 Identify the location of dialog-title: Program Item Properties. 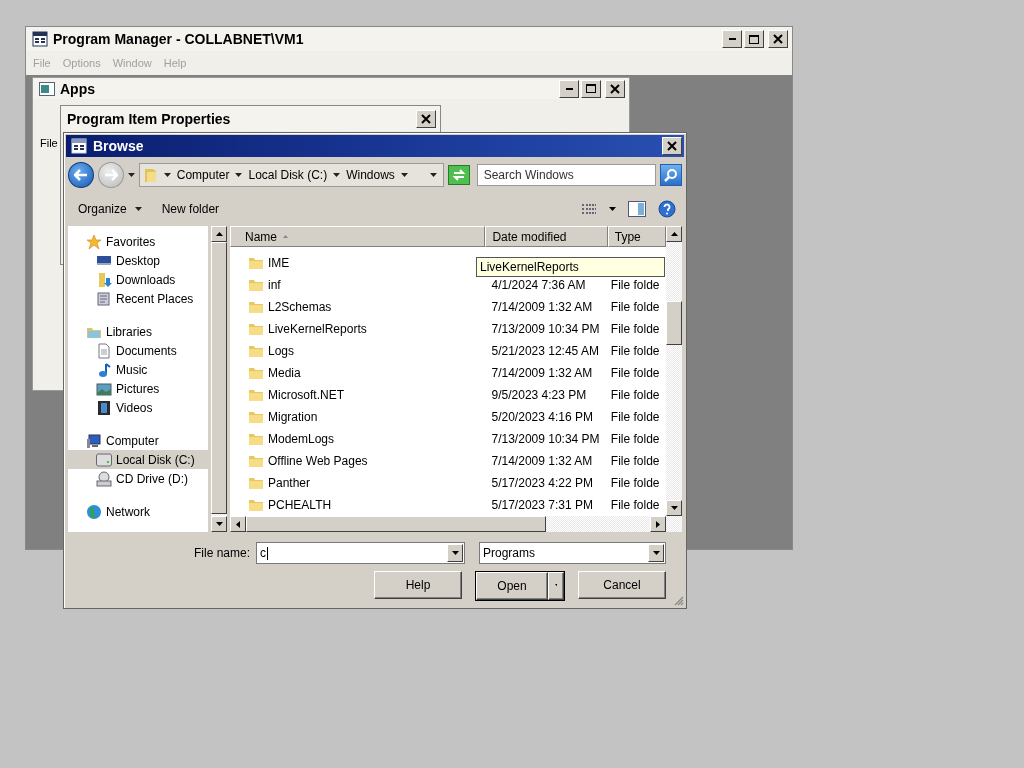
(149, 118).